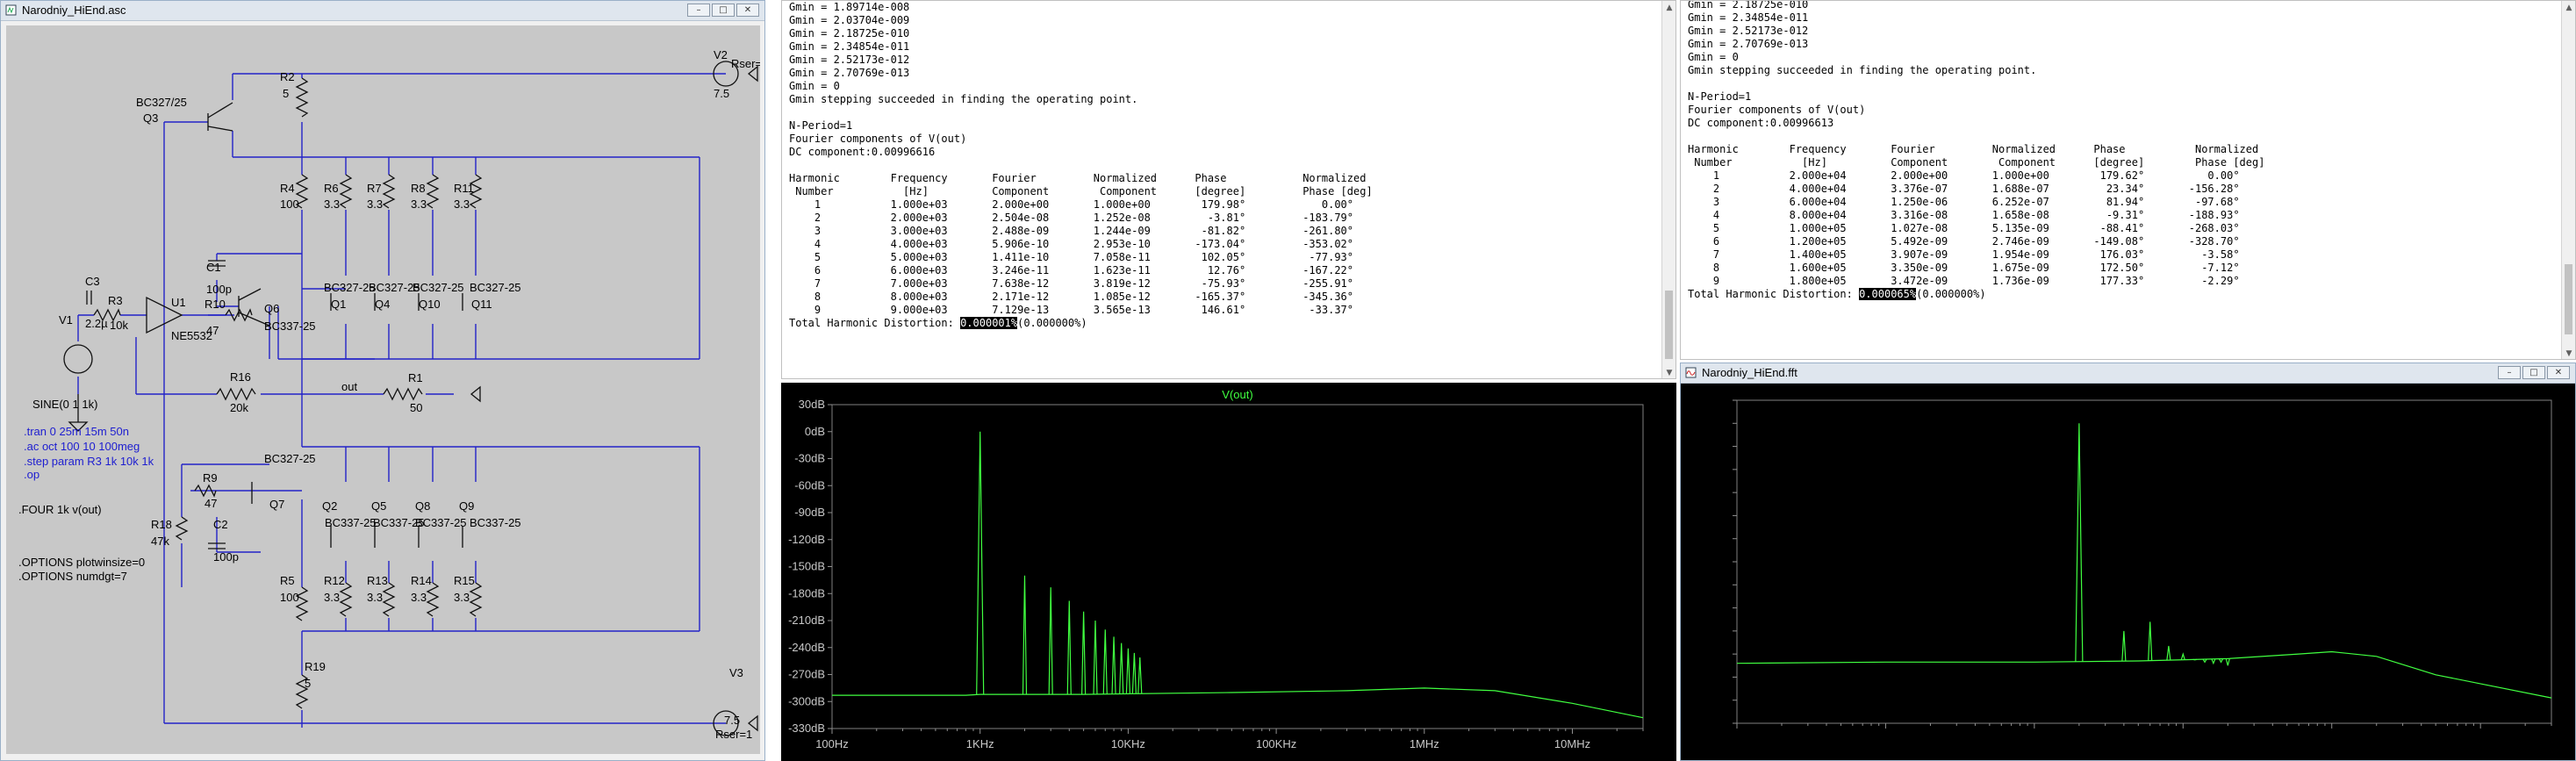  Describe the element at coordinates (733, 734) in the screenshot. I see `v3-rser: Rser=1` at that location.